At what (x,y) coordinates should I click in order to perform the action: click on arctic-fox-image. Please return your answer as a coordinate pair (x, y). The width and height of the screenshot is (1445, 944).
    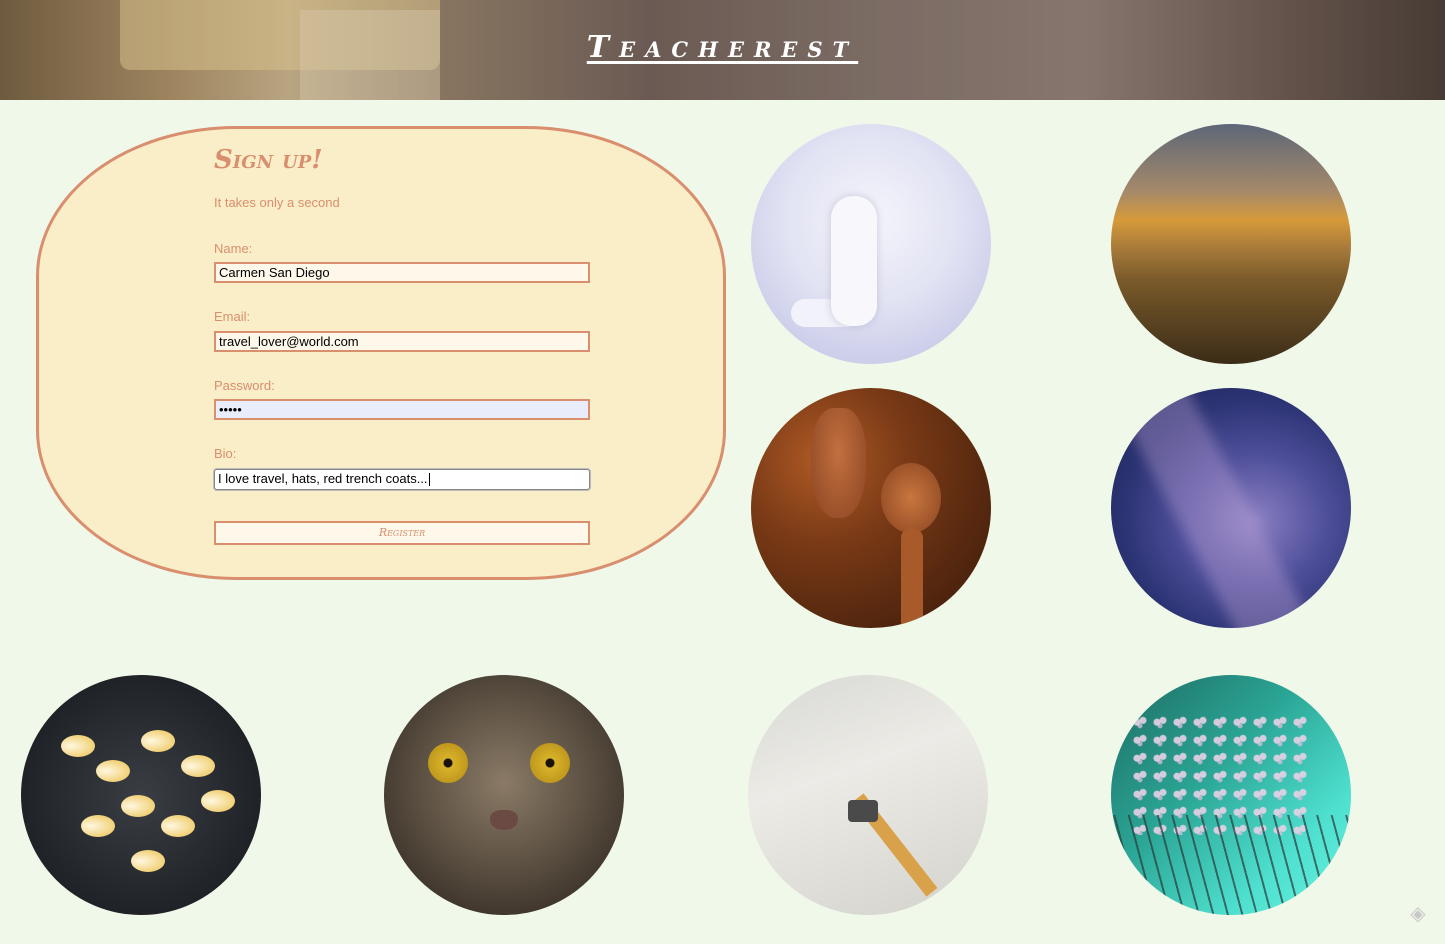
    Looking at the image, I should click on (871, 244).